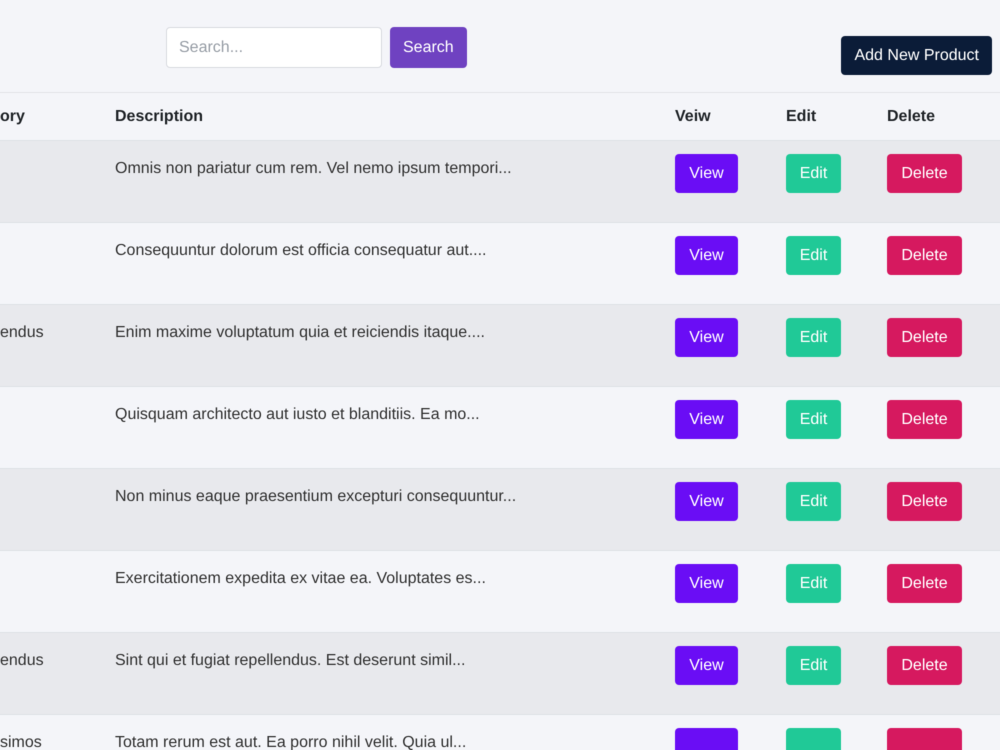  I want to click on column-header: ory, so click(12, 116).